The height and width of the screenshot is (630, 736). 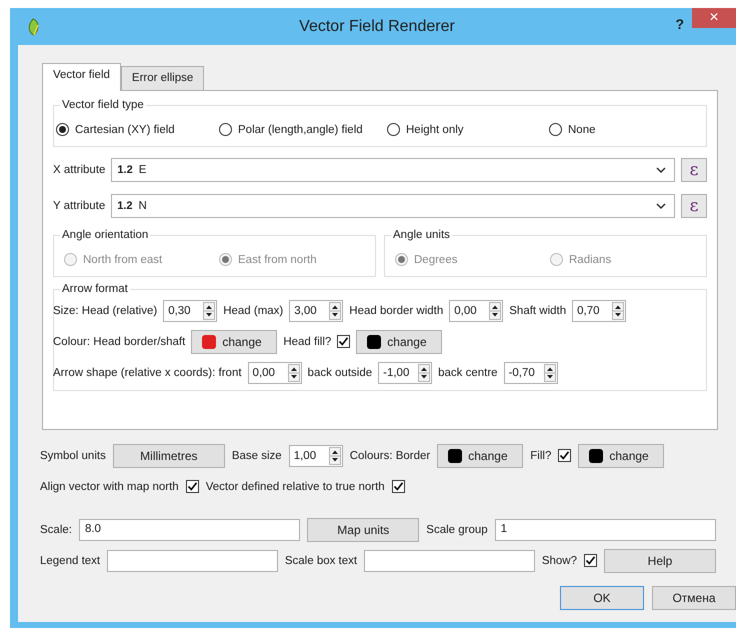 What do you see at coordinates (679, 24) in the screenshot?
I see `help-button: ?` at bounding box center [679, 24].